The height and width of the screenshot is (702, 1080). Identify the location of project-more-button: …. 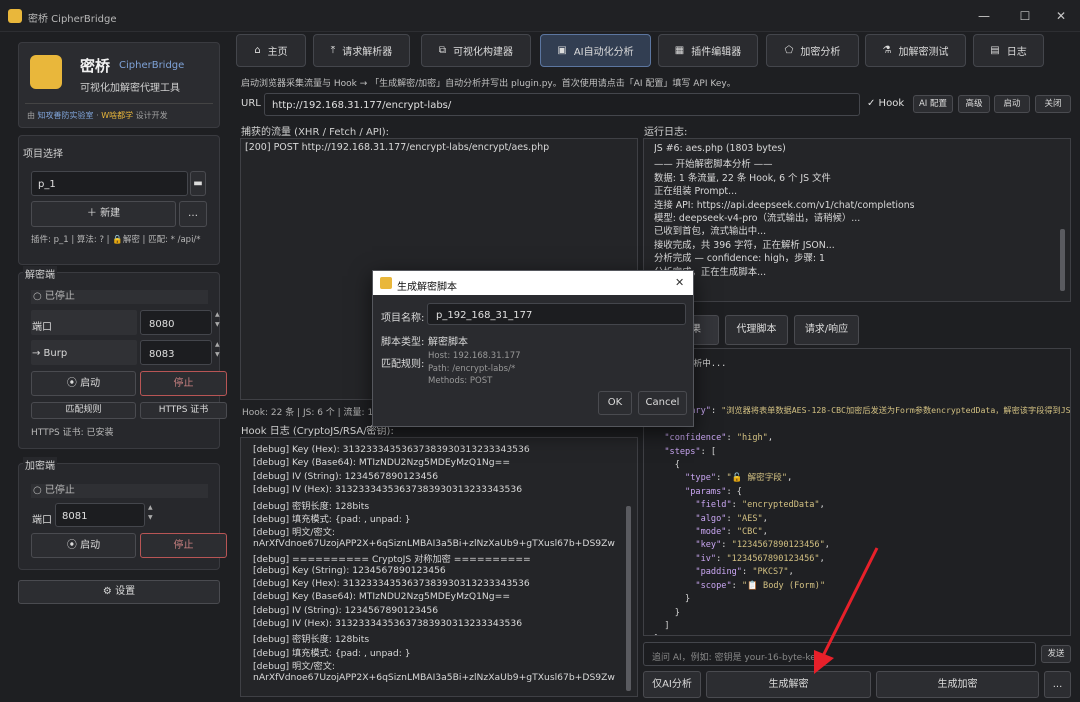
(193, 214).